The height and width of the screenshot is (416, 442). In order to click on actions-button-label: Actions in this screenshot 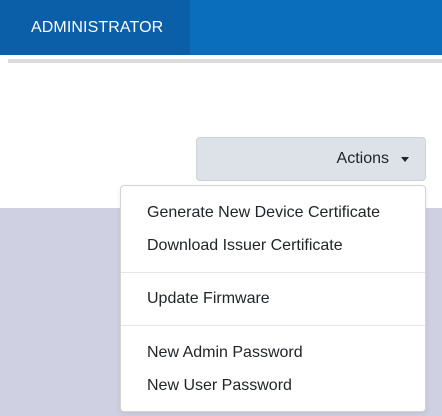, I will do `click(362, 158)`.